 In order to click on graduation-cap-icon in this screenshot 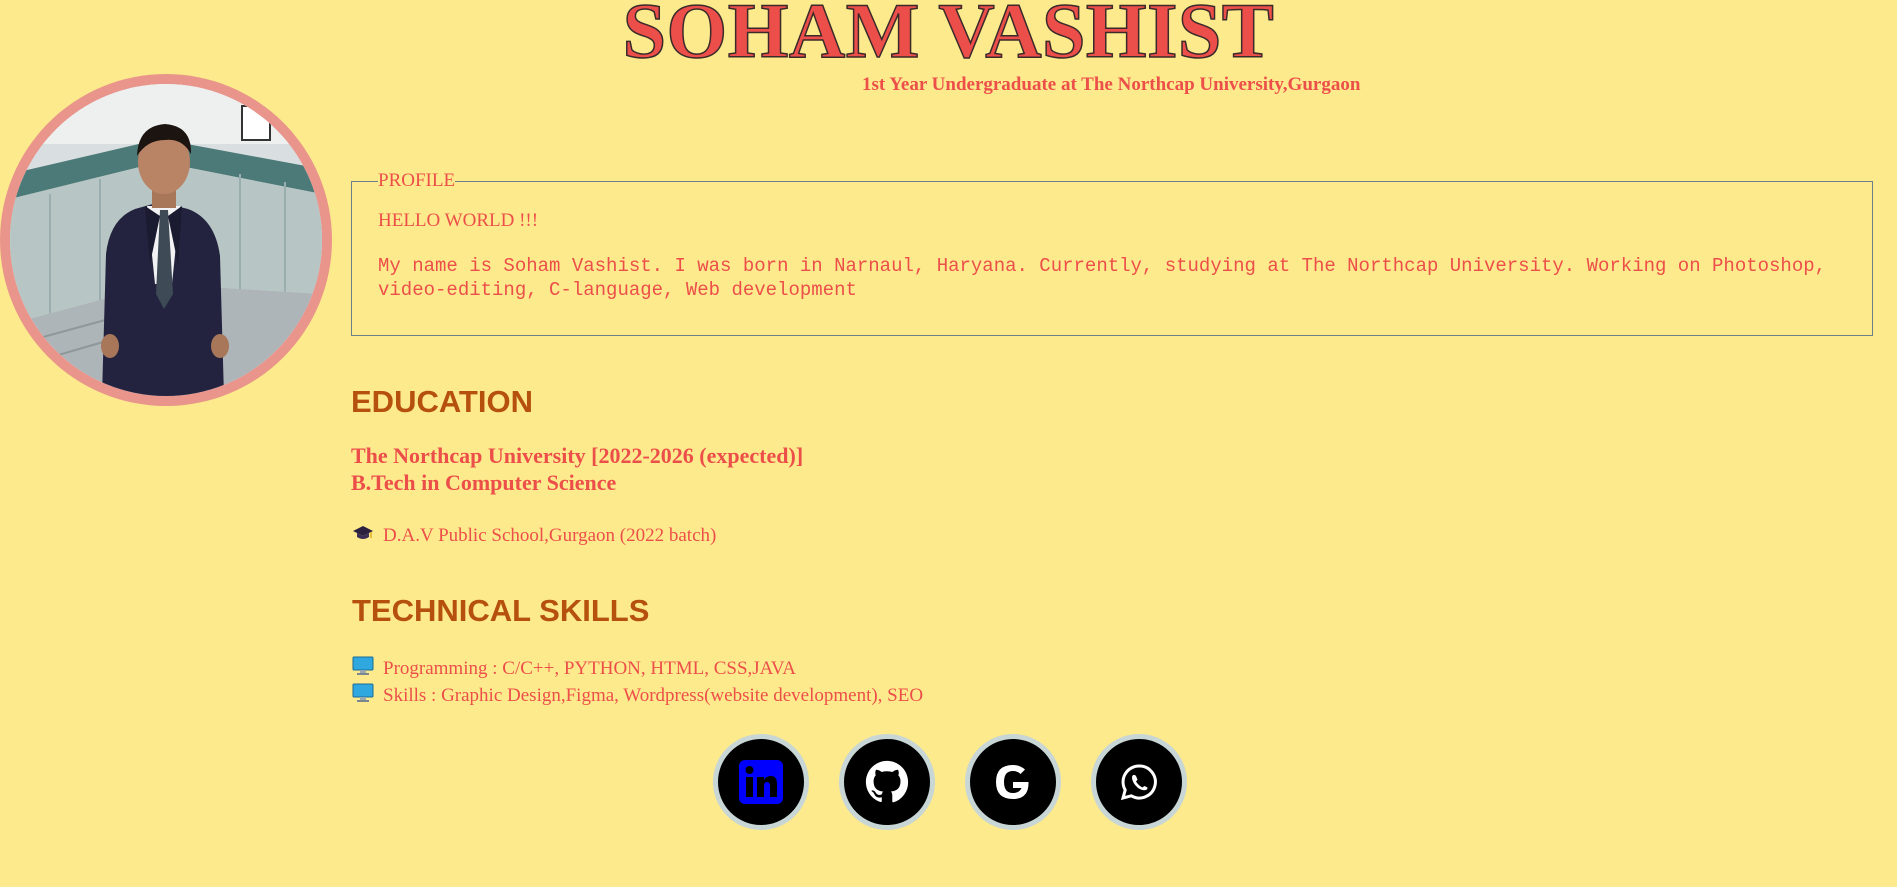, I will do `click(364, 536)`.